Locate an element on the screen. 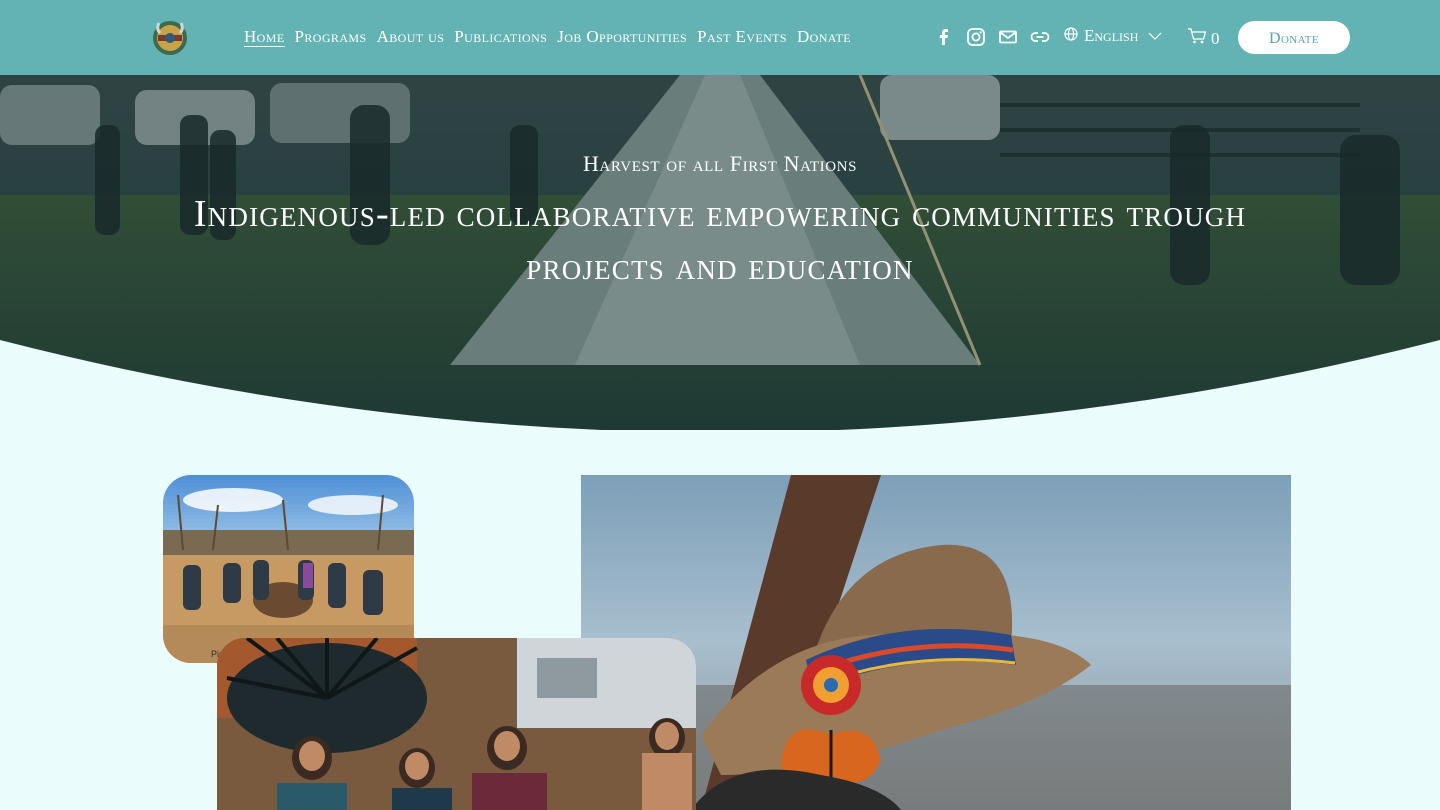 The height and width of the screenshot is (810, 1440). email-icon is located at coordinates (1008, 37).